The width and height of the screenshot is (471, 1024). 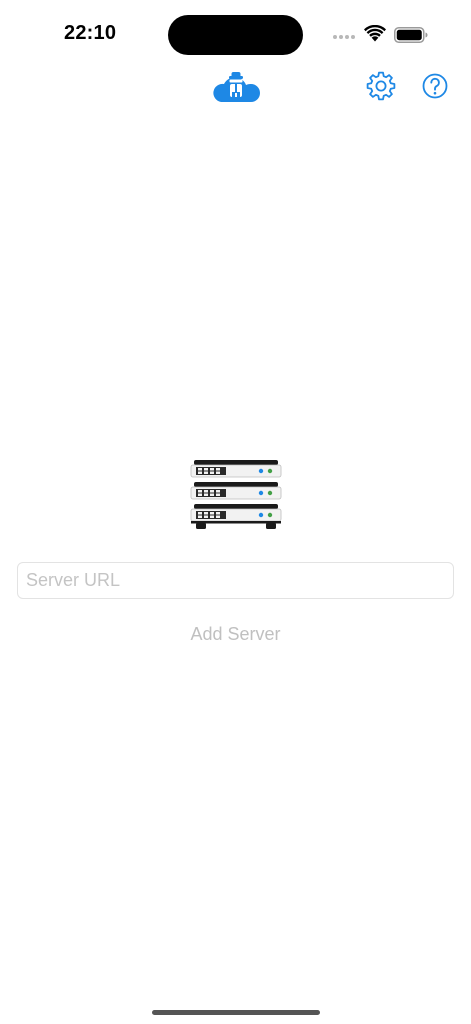 What do you see at coordinates (235, 580) in the screenshot?
I see `server-url-input` at bounding box center [235, 580].